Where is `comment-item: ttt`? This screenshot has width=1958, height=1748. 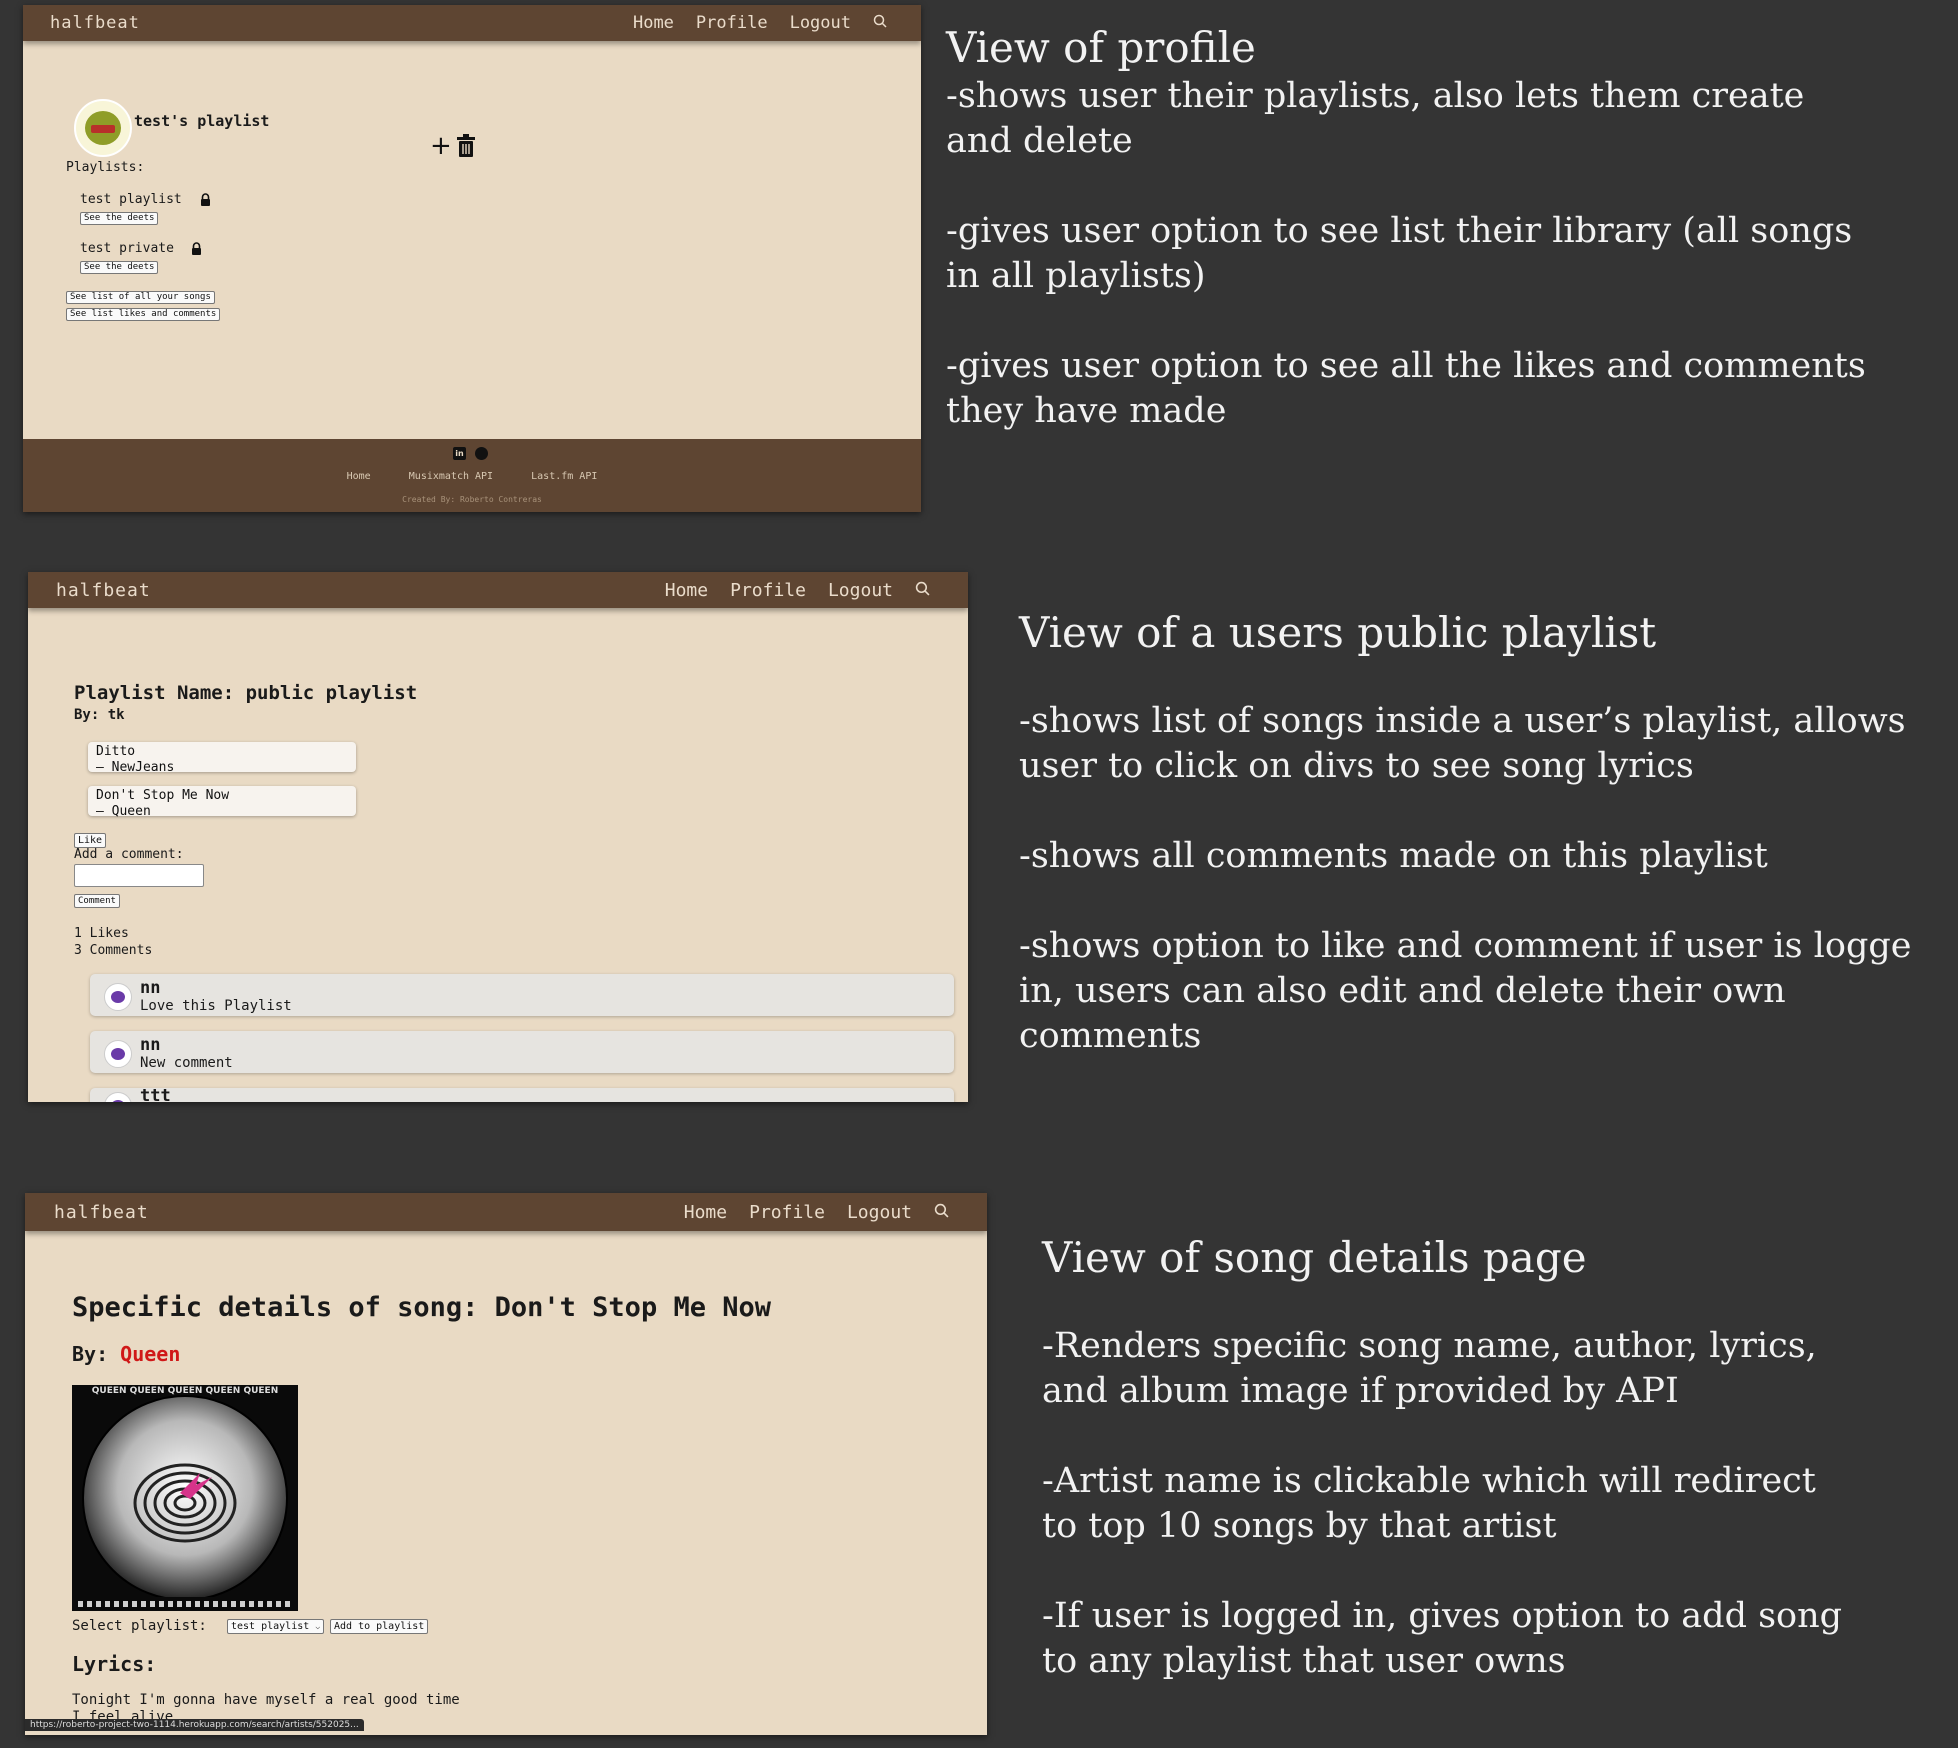 comment-item: ttt is located at coordinates (522, 1094).